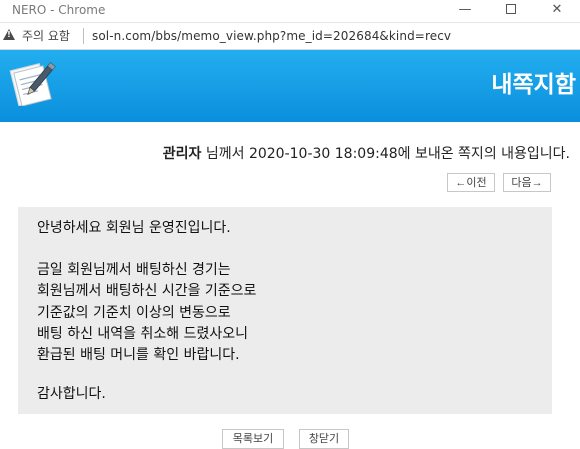 The image size is (580, 449). What do you see at coordinates (83, 36) in the screenshot?
I see `address-separator` at bounding box center [83, 36].